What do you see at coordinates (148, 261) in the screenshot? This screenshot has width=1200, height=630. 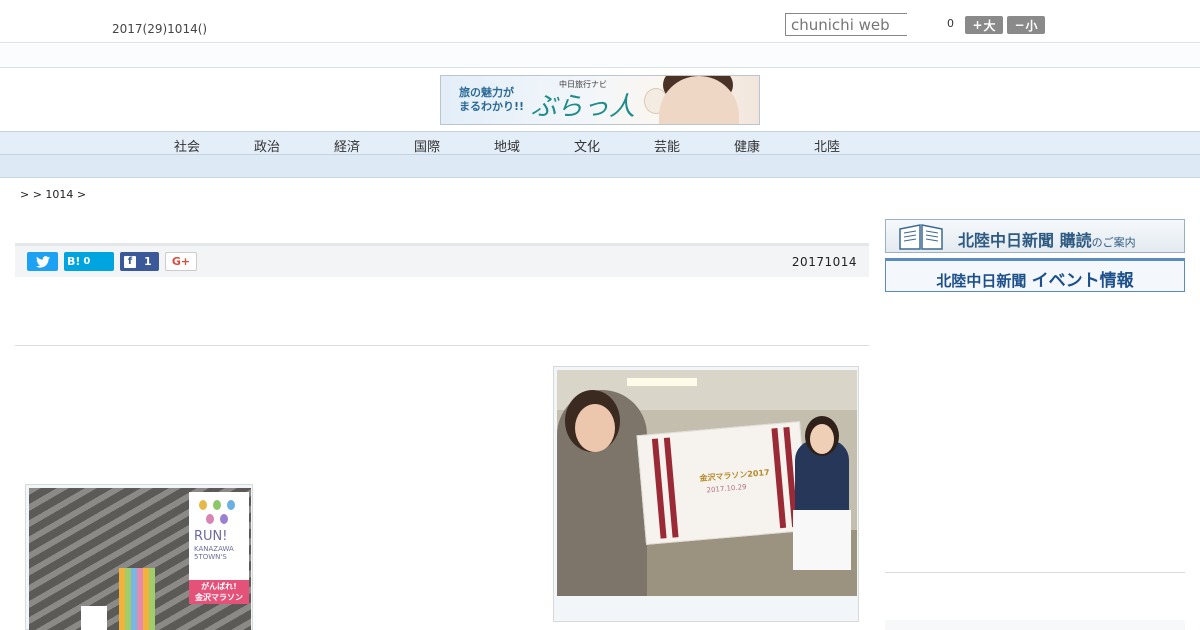 I see `facebook-count: 1` at bounding box center [148, 261].